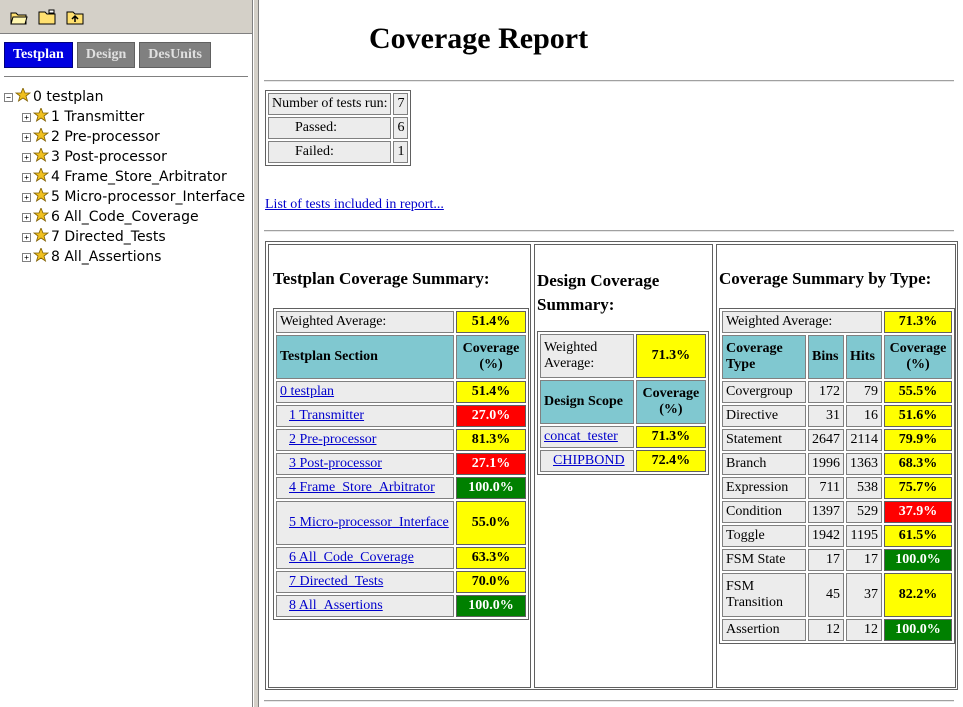 The height and width of the screenshot is (707, 963). I want to click on tree-item: +5 Micro-processor_Interface, so click(125, 196).